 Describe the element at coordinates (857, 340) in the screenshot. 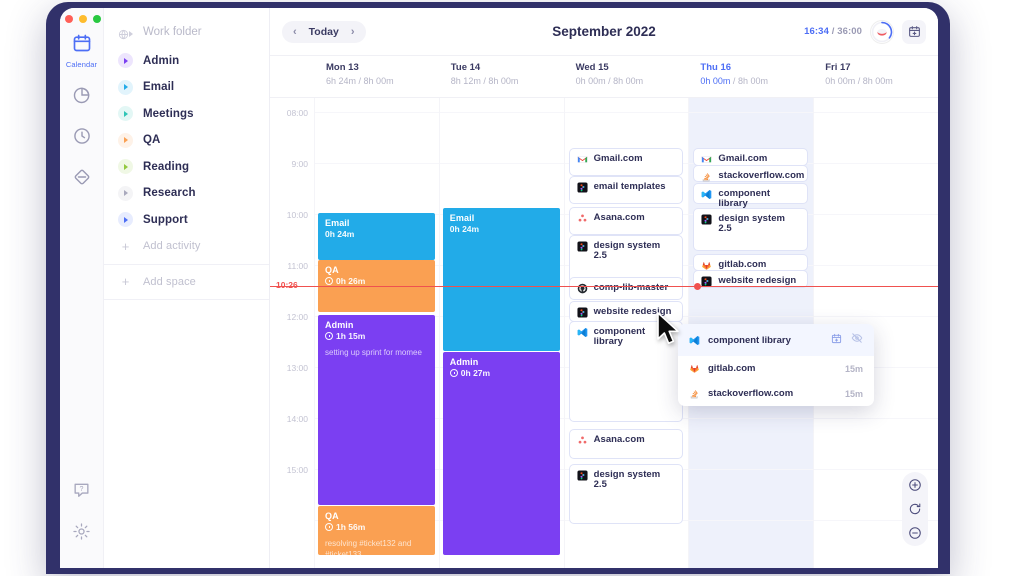

I see `eye-off-icon` at that location.